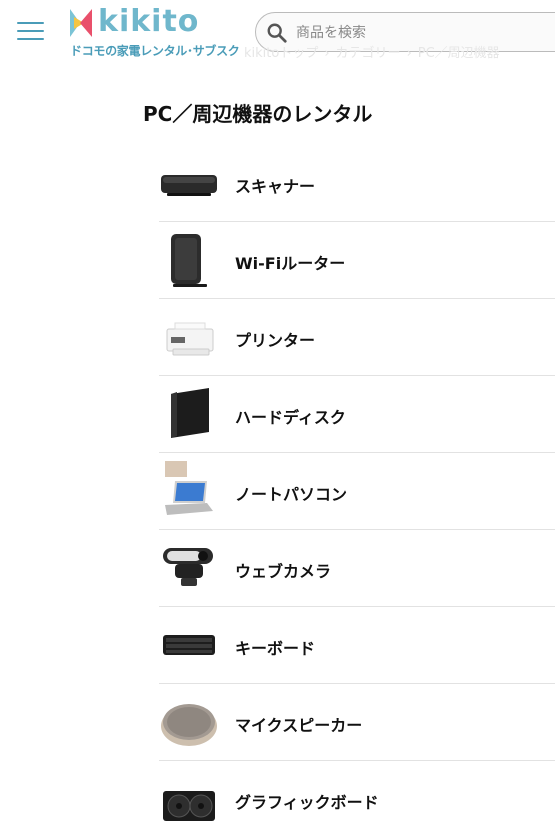 The width and height of the screenshot is (555, 838). Describe the element at coordinates (189, 806) in the screenshot. I see `graphics-card-icon` at that location.